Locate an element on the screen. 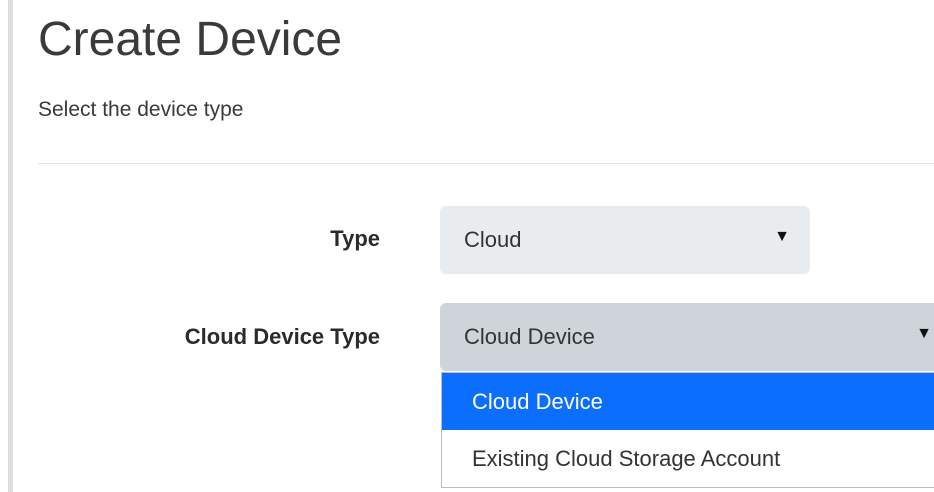  option-cloud-device: Cloud Device is located at coordinates (688, 401).